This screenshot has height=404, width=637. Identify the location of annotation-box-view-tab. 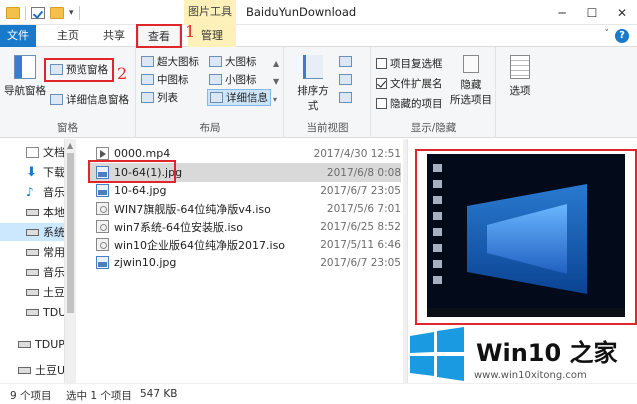
(159, 36).